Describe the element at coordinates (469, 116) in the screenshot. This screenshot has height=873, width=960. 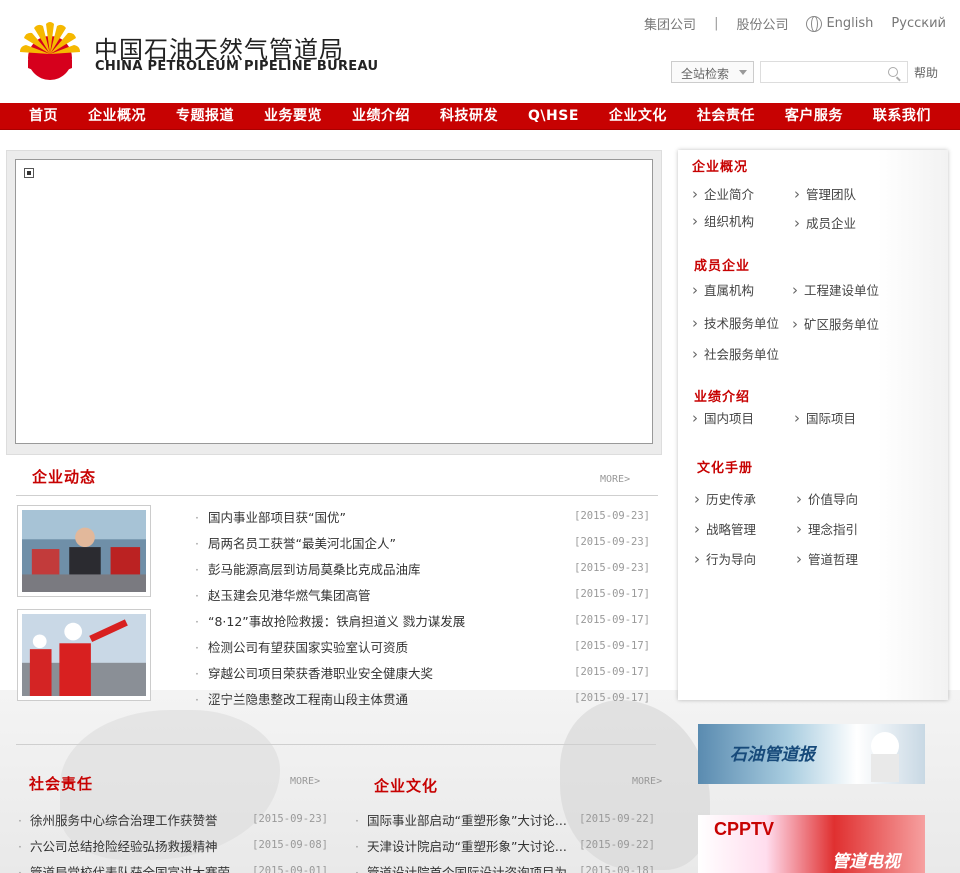
I see `nav-research: 科技研发` at that location.